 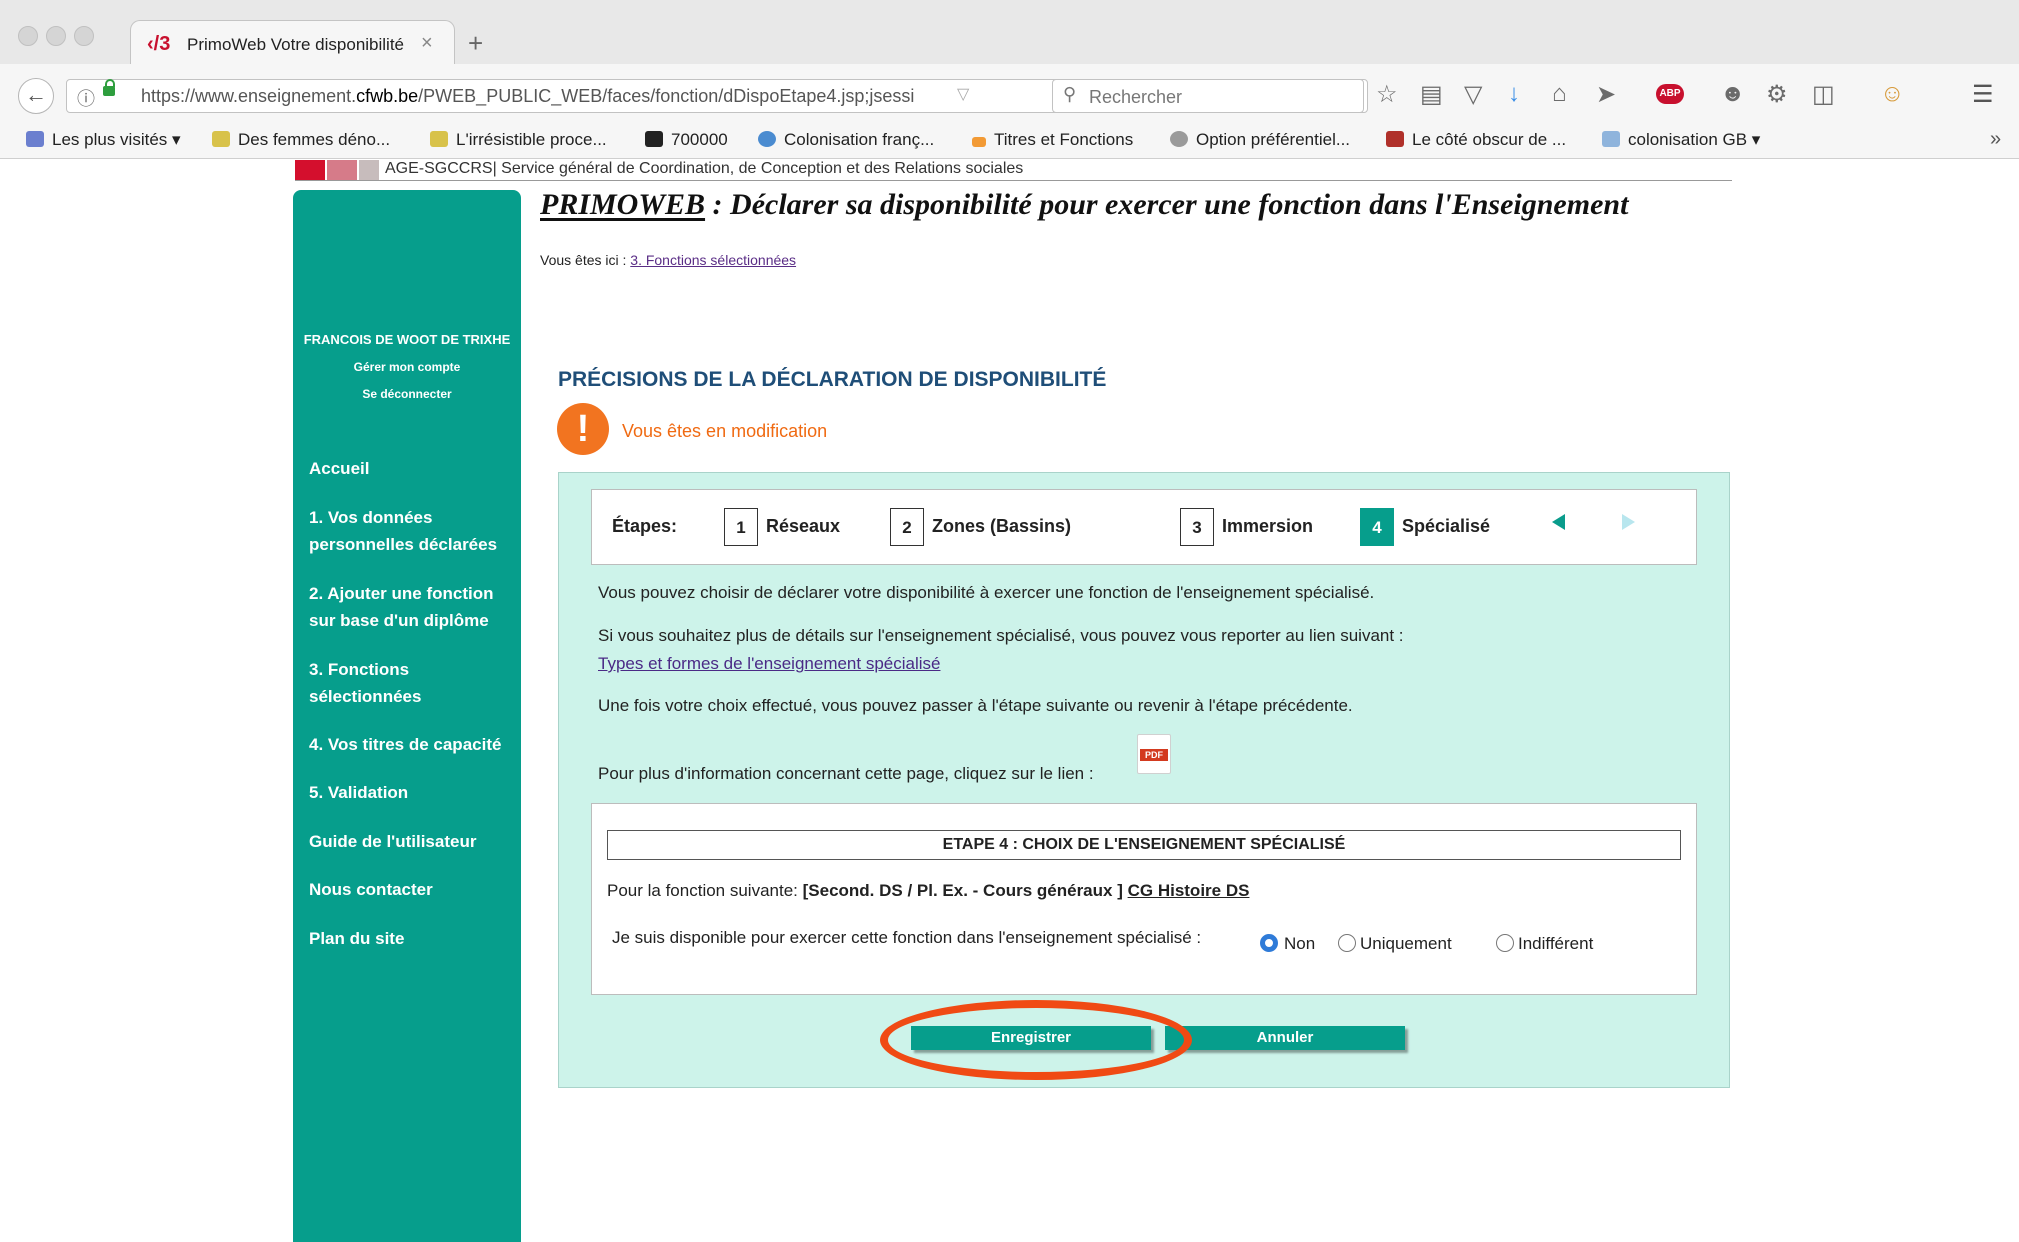 What do you see at coordinates (411, 468) in the screenshot?
I see `sidebar-item-accueil: Accueil` at bounding box center [411, 468].